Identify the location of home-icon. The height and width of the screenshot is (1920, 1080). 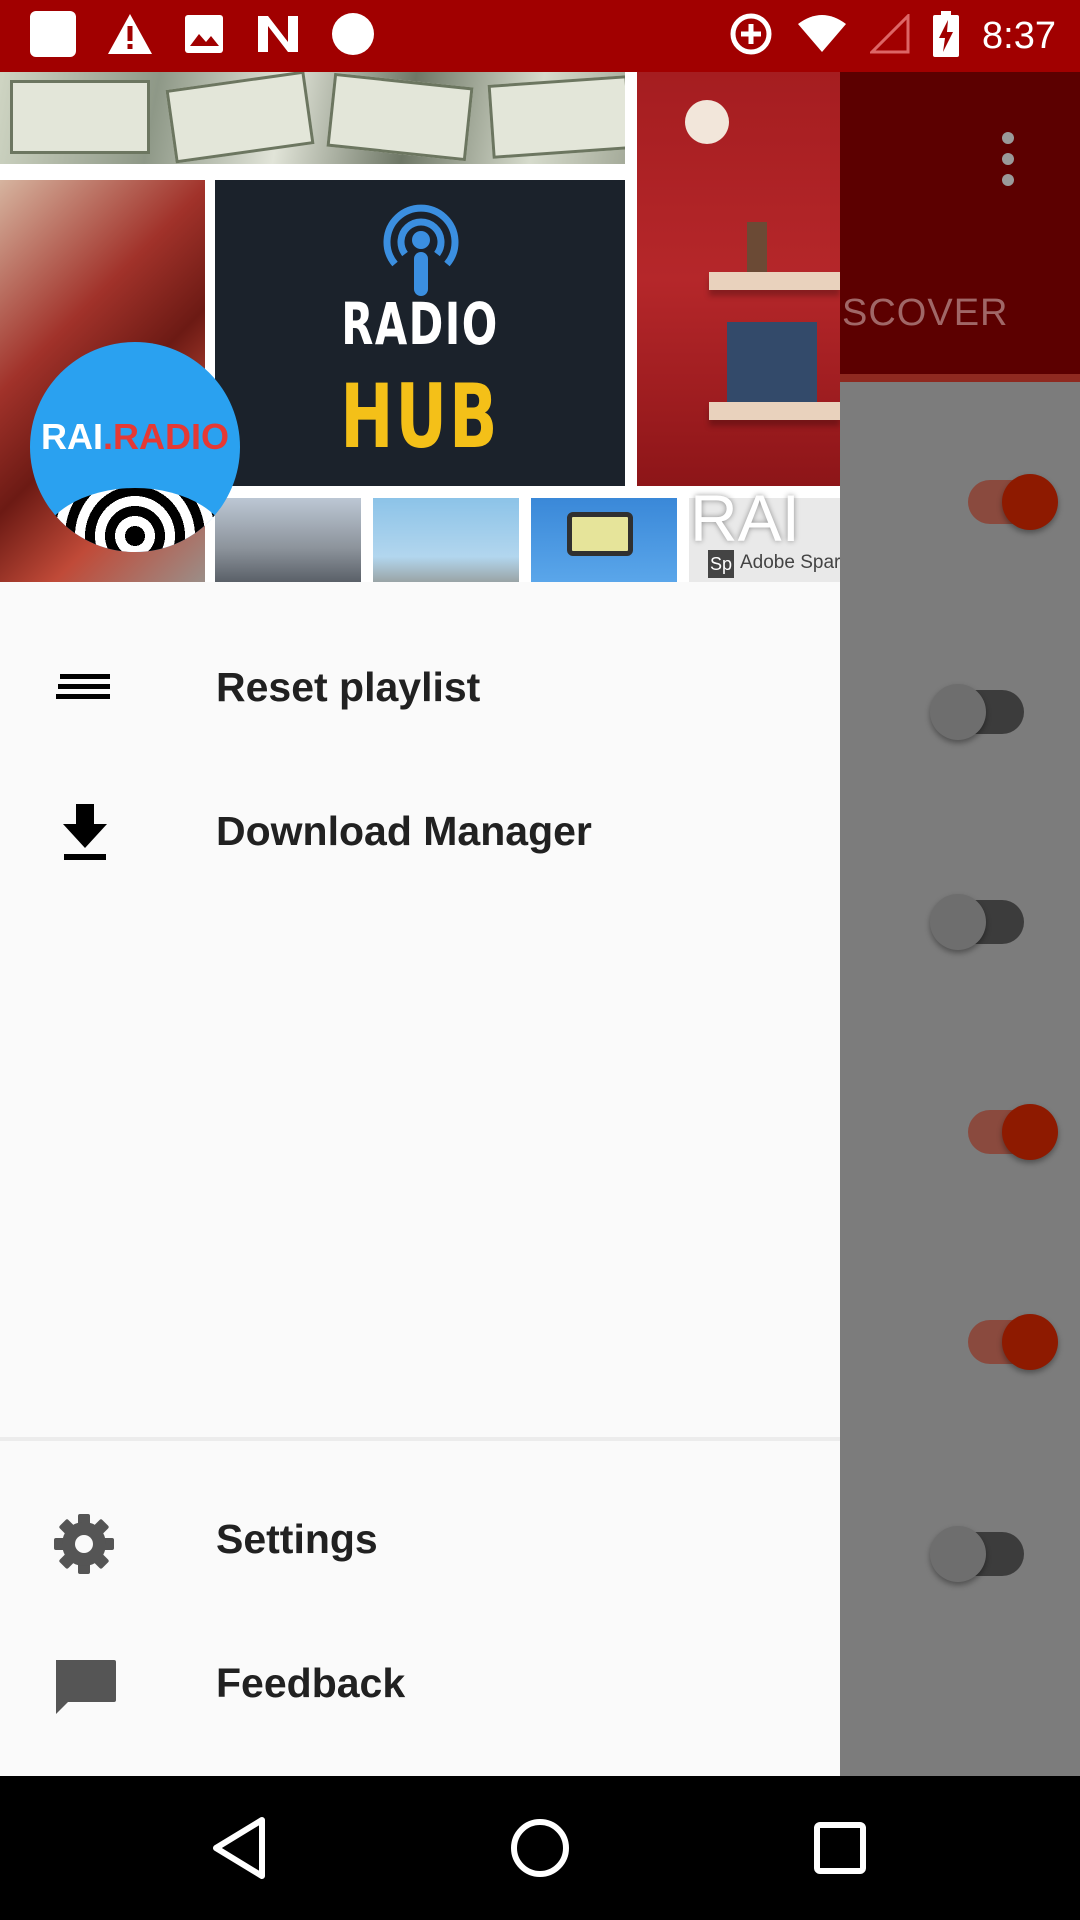
(540, 1848).